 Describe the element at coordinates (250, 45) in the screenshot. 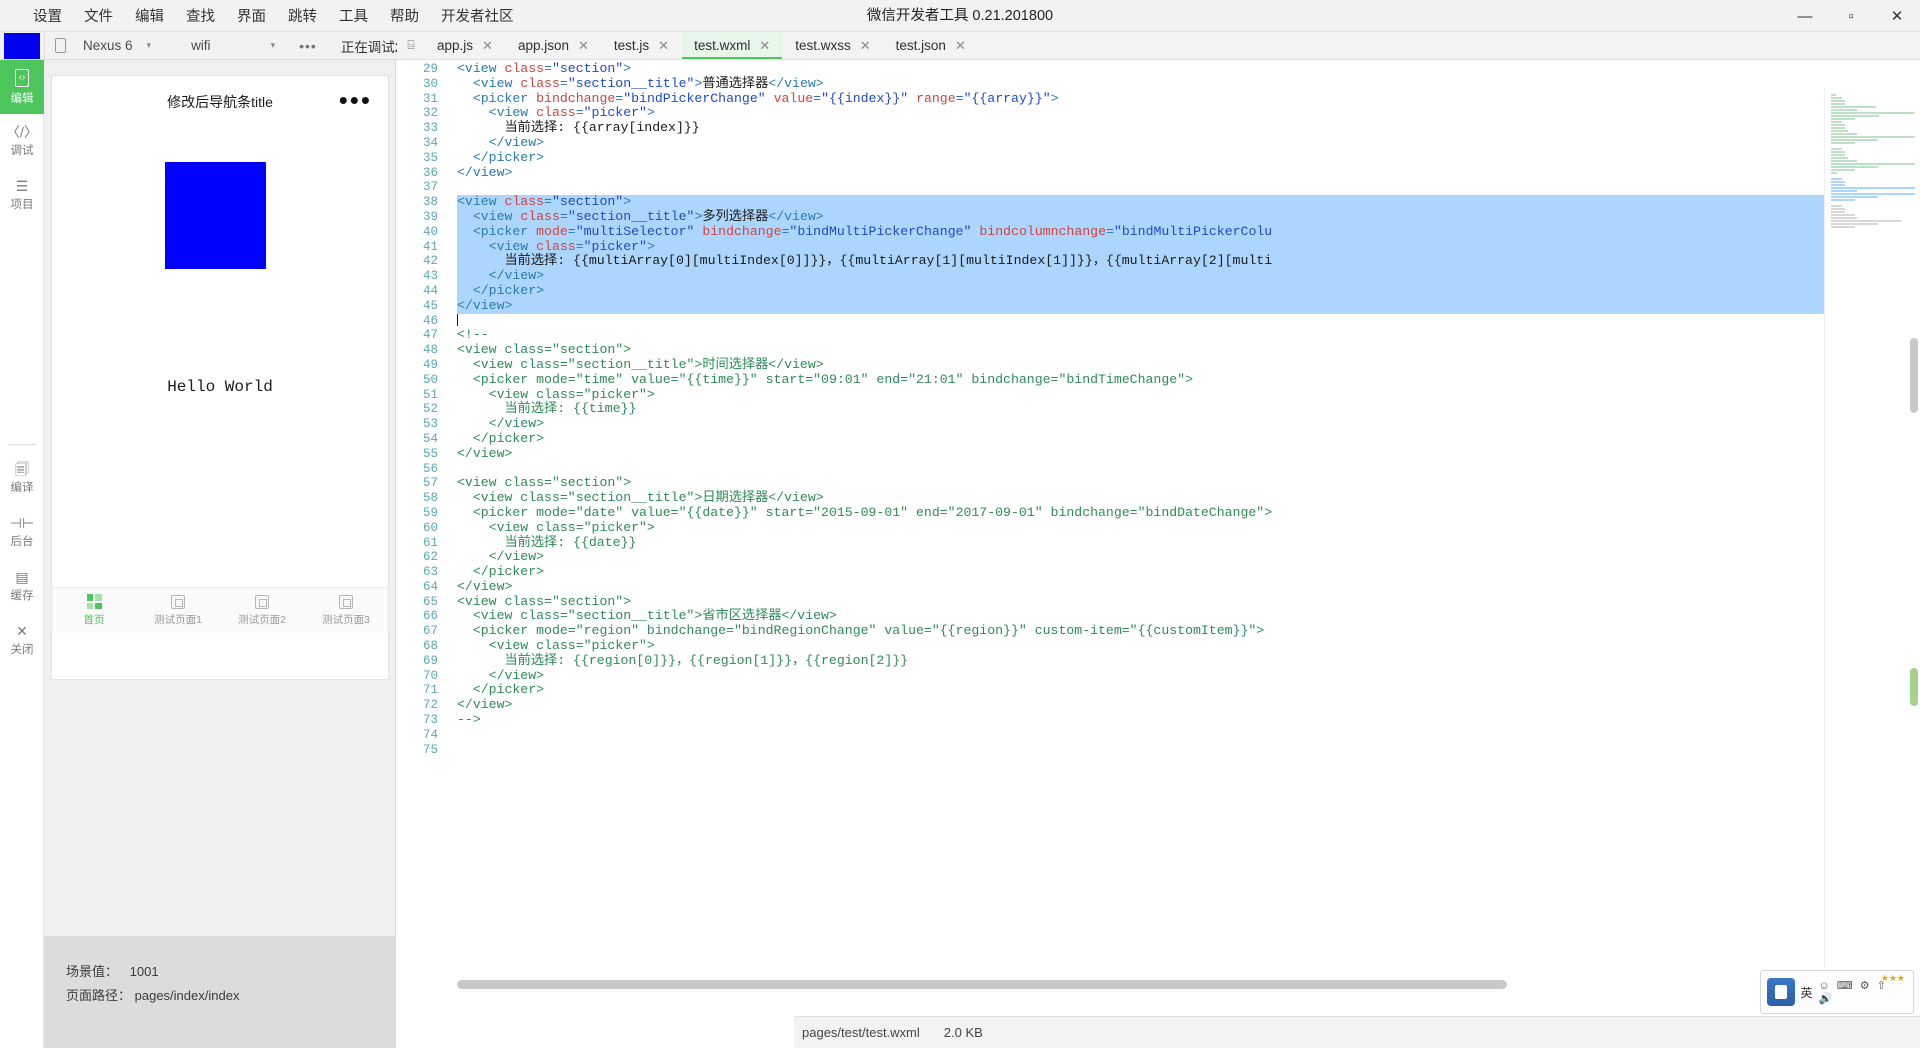

I see `network-chevron-down-icon: ▾` at that location.